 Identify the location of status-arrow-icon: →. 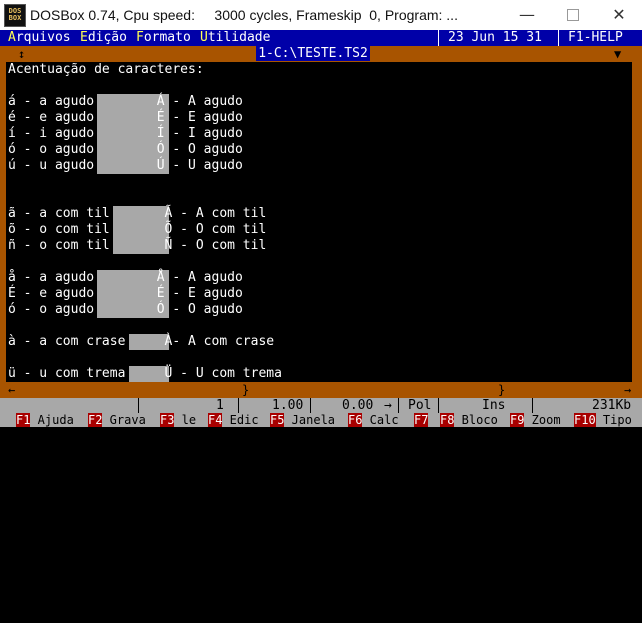
(388, 405).